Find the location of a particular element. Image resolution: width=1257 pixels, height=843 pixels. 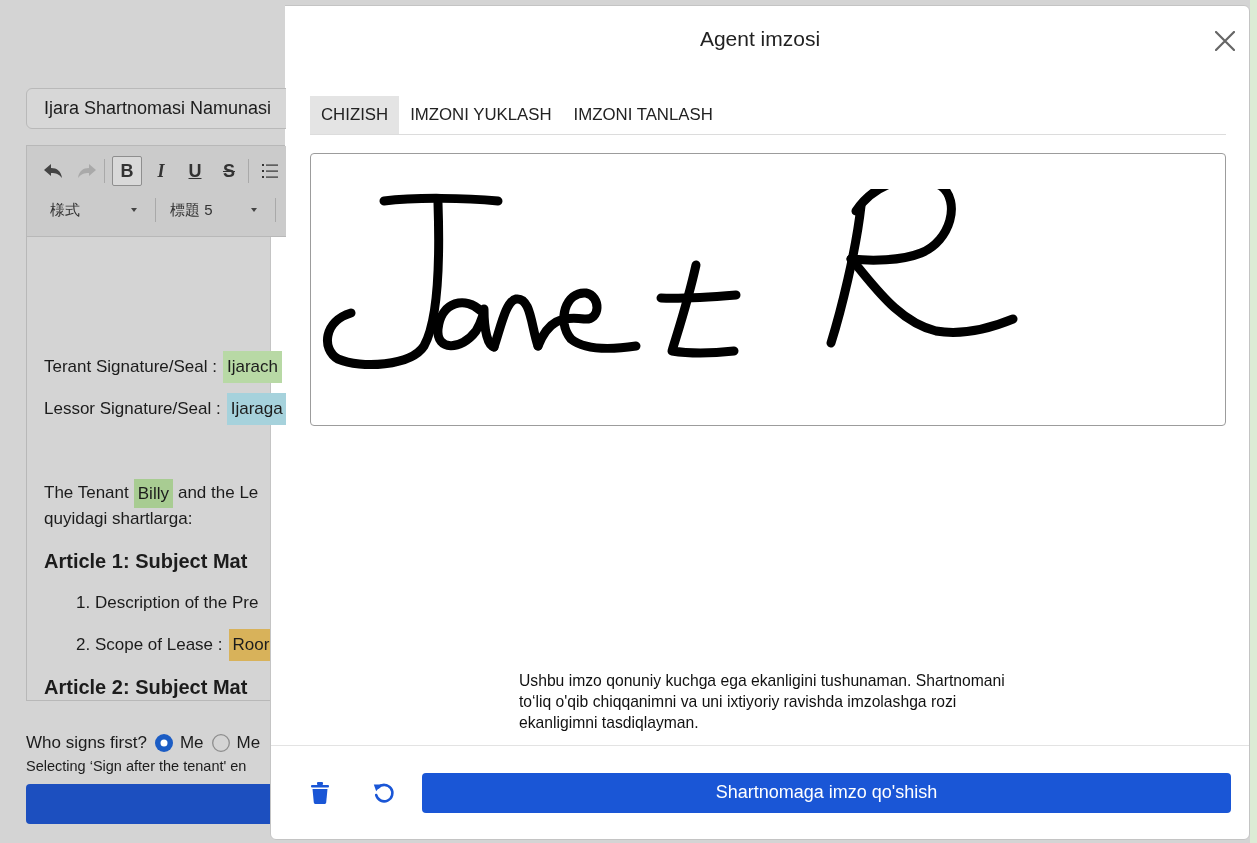

signature-field: Ijarach is located at coordinates (252, 367).